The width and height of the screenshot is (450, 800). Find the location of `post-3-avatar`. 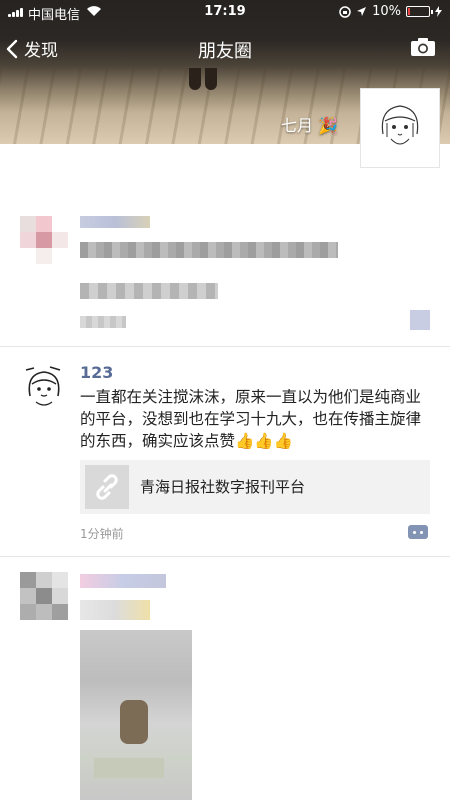

post-3-avatar is located at coordinates (44, 596).